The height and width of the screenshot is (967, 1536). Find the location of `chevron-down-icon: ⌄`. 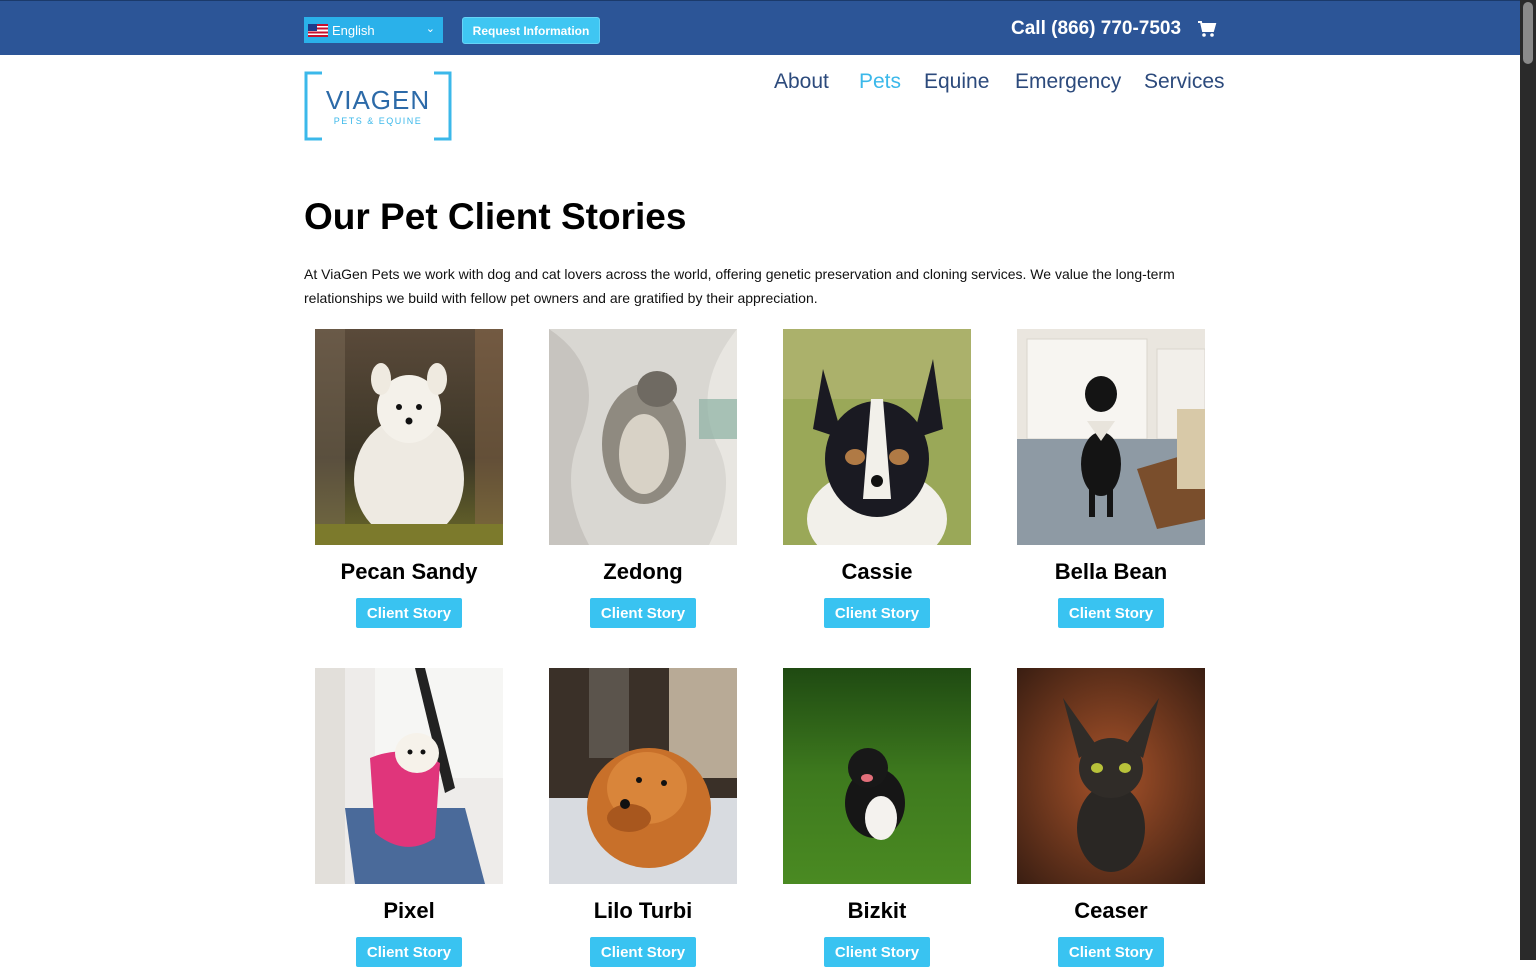

chevron-down-icon: ⌄ is located at coordinates (430, 29).